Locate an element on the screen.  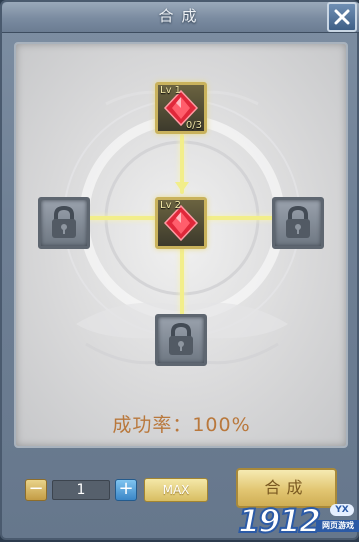
watermark-badge: YX is located at coordinates (342, 510).